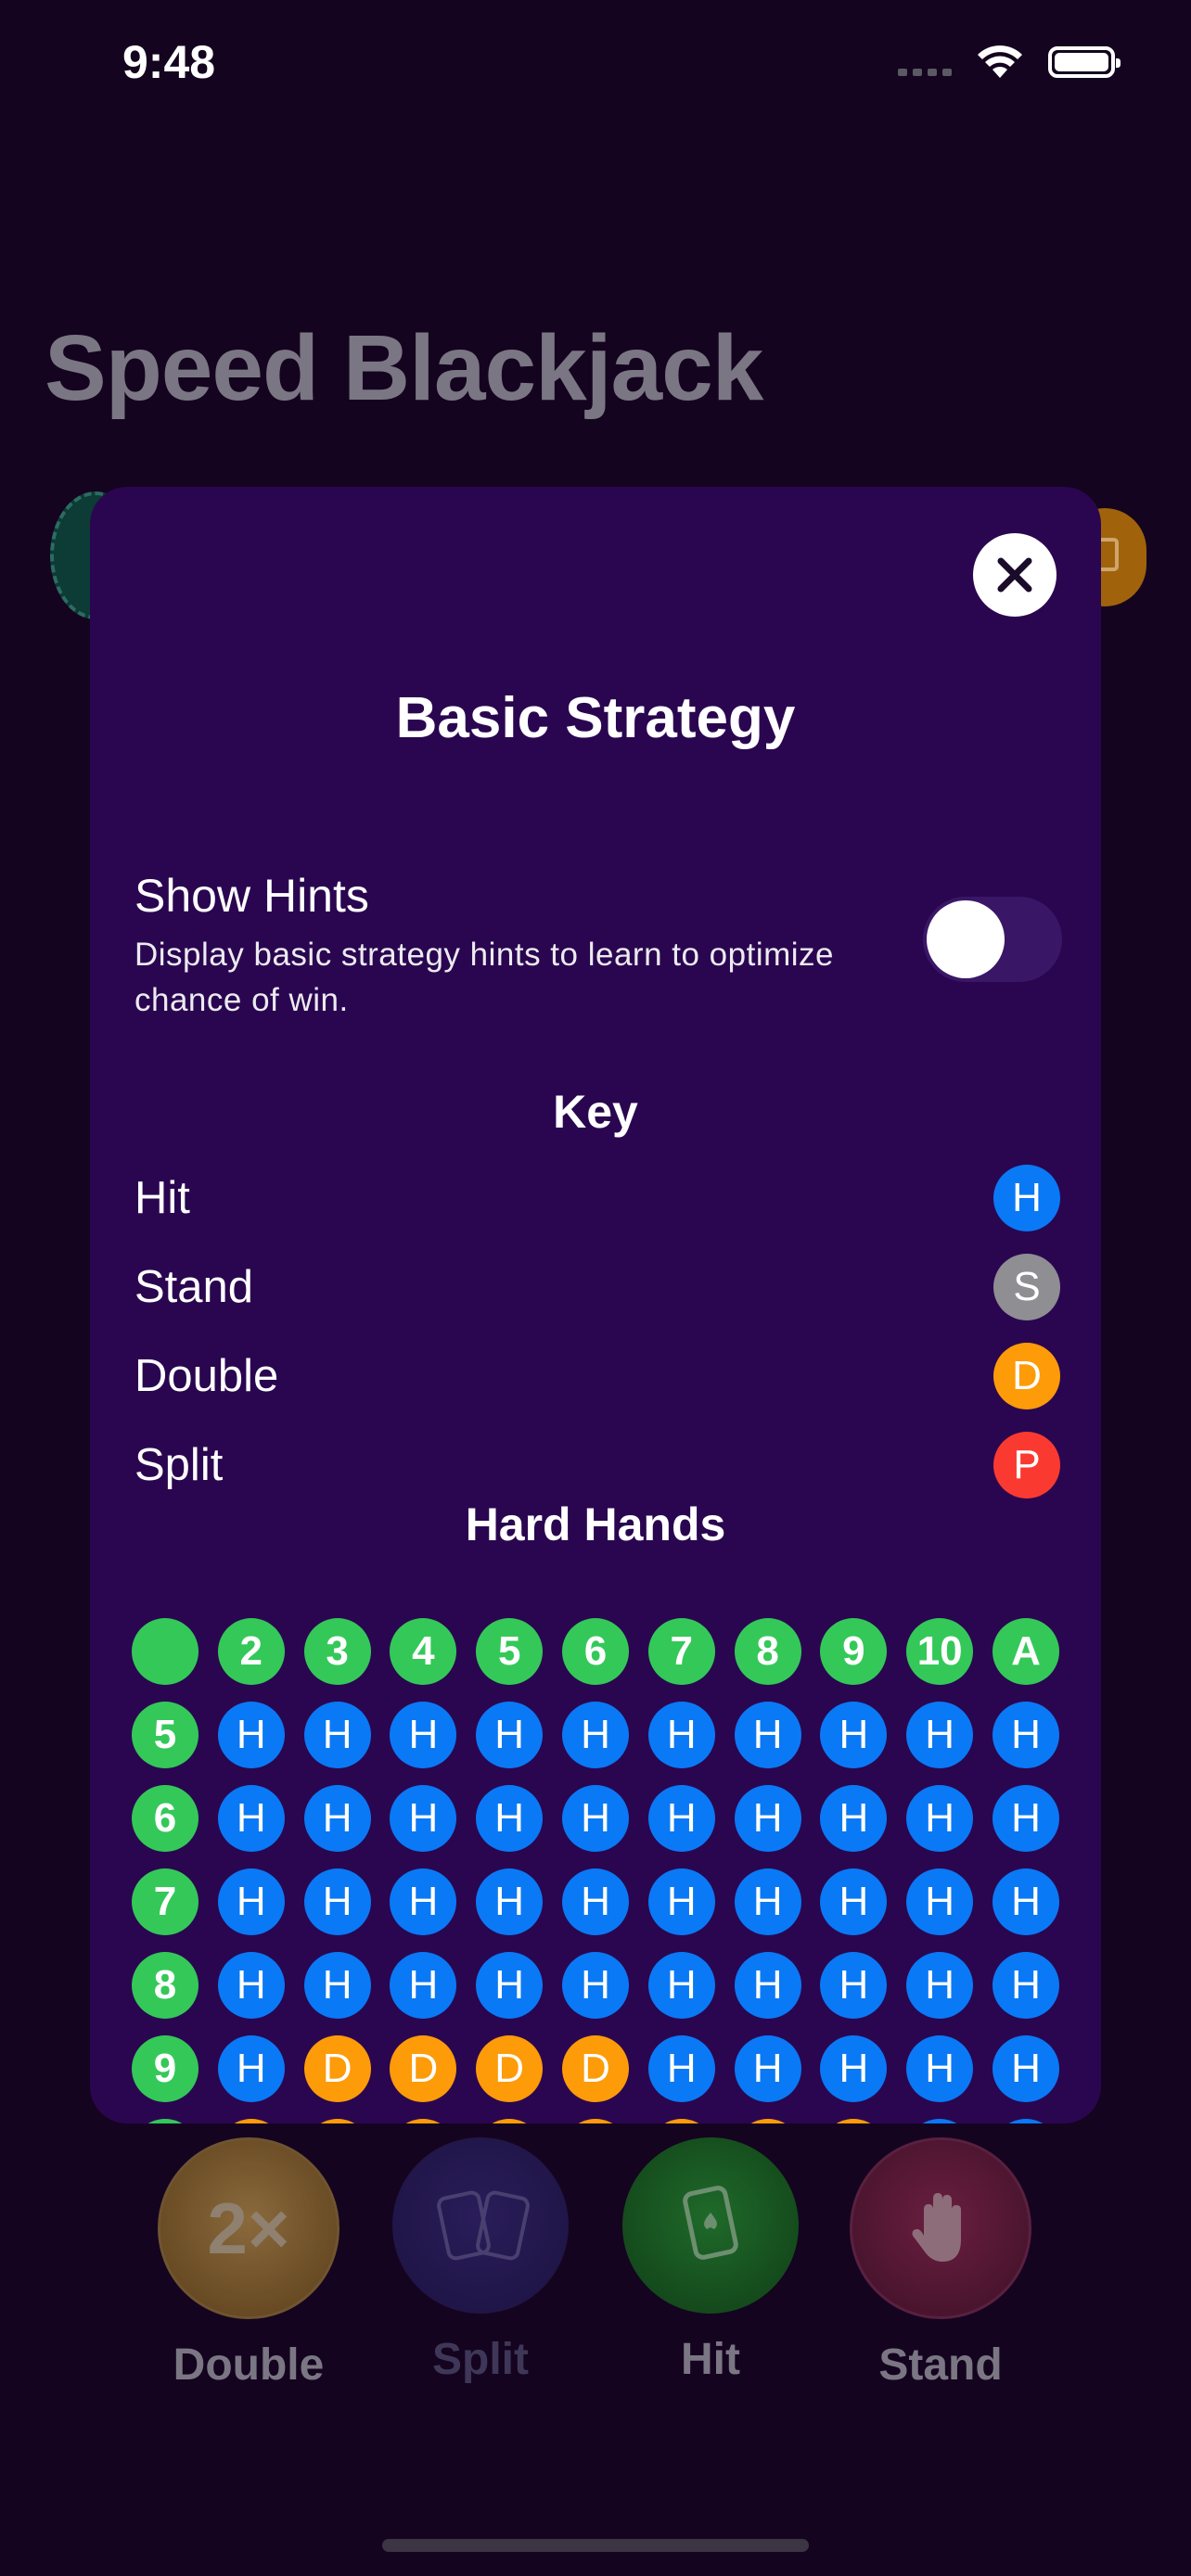 This screenshot has width=1191, height=2576. Describe the element at coordinates (1026, 1198) in the screenshot. I see `hit-badge: H` at that location.